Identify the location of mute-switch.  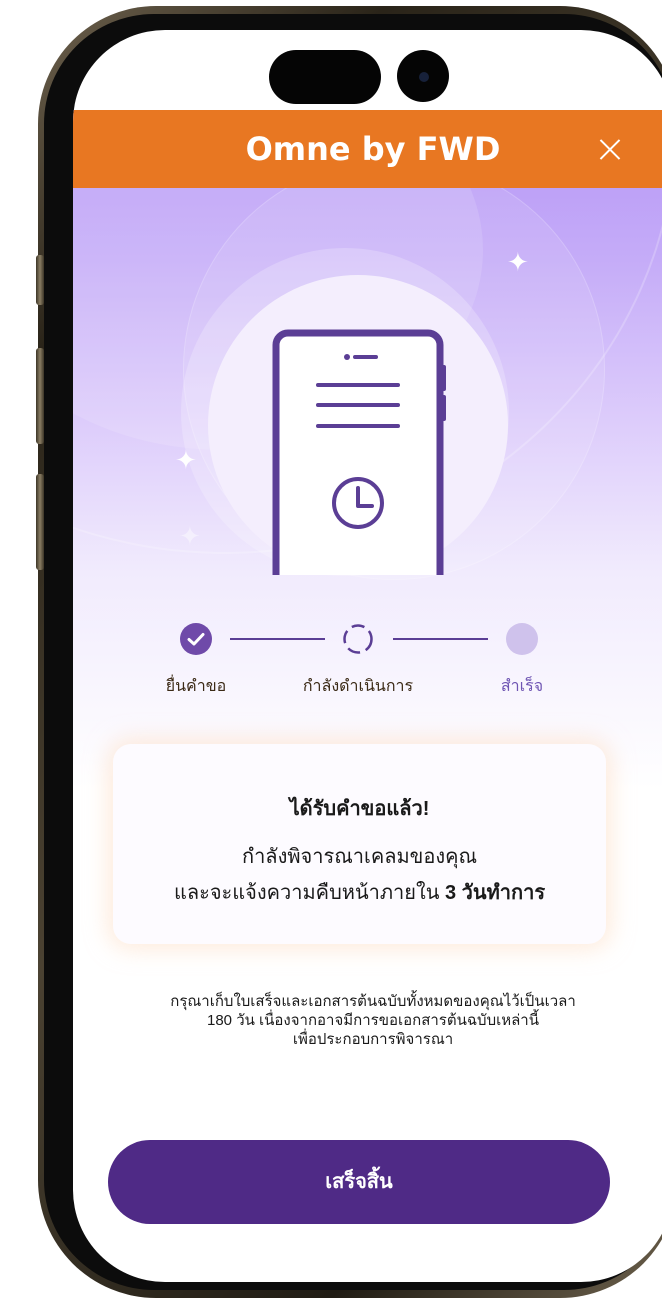
(40, 280).